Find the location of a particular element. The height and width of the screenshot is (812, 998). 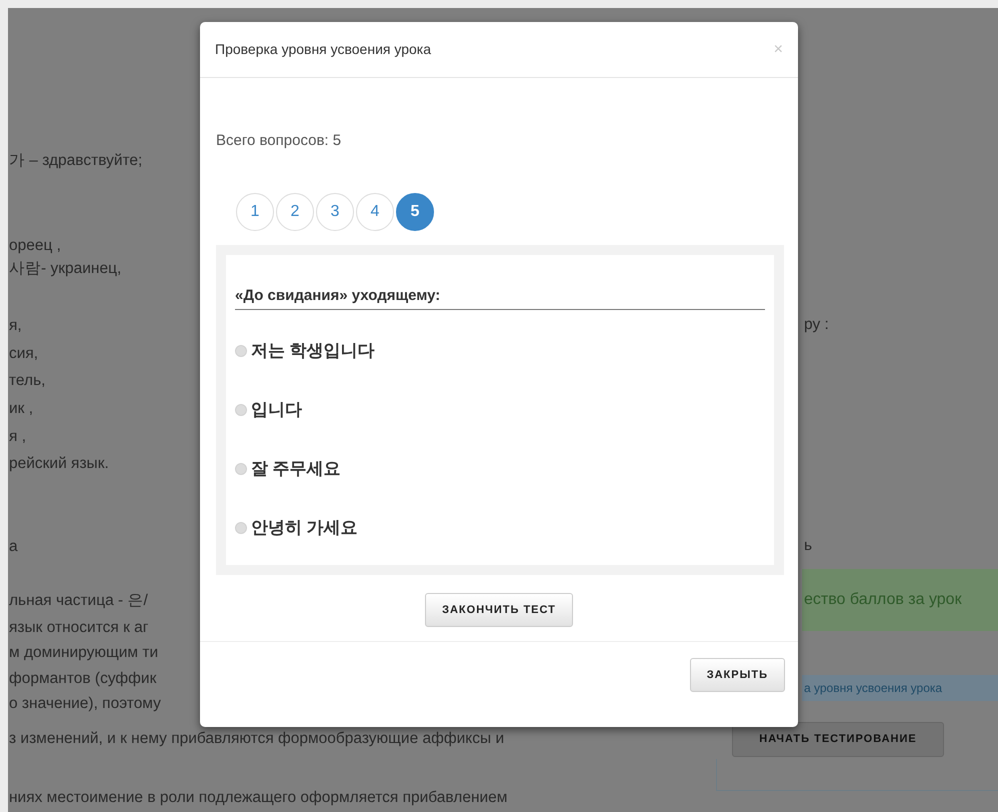

text-line: 가 – здравствуйте; is located at coordinates (76, 161).